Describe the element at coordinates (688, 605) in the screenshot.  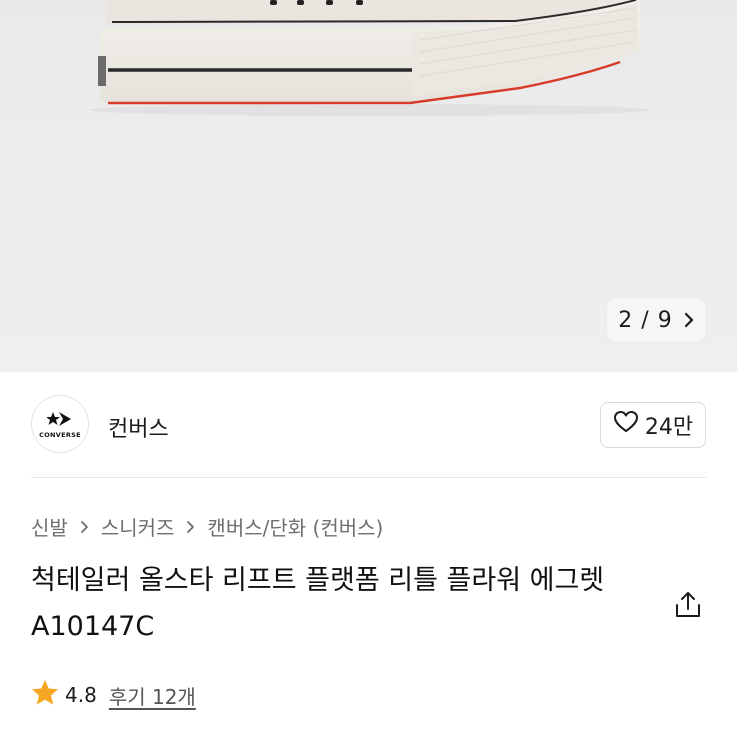
I see `share-icon` at that location.